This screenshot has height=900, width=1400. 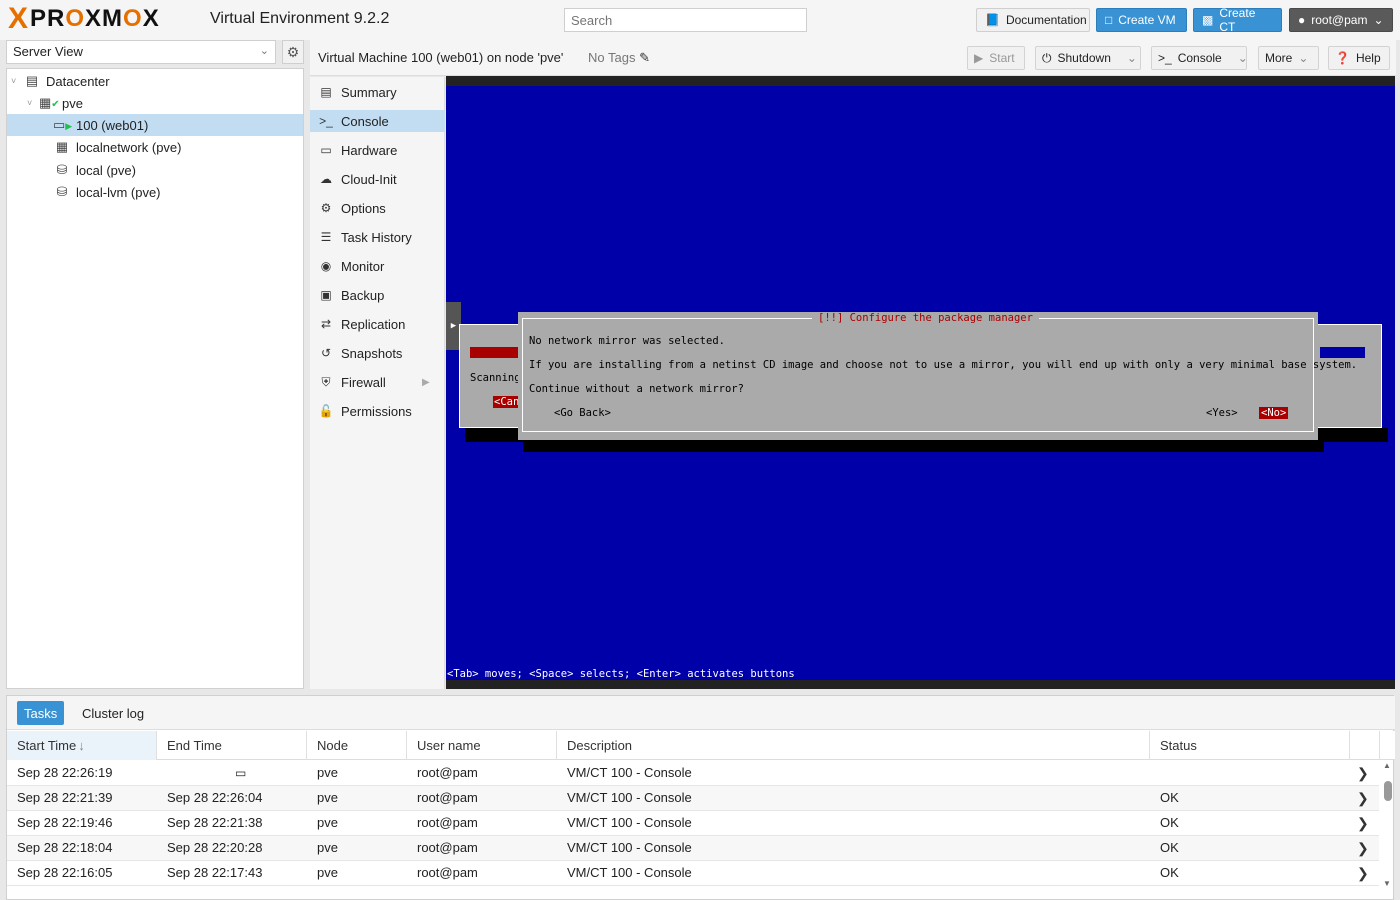 I want to click on logo-x: X, so click(x=18, y=18).